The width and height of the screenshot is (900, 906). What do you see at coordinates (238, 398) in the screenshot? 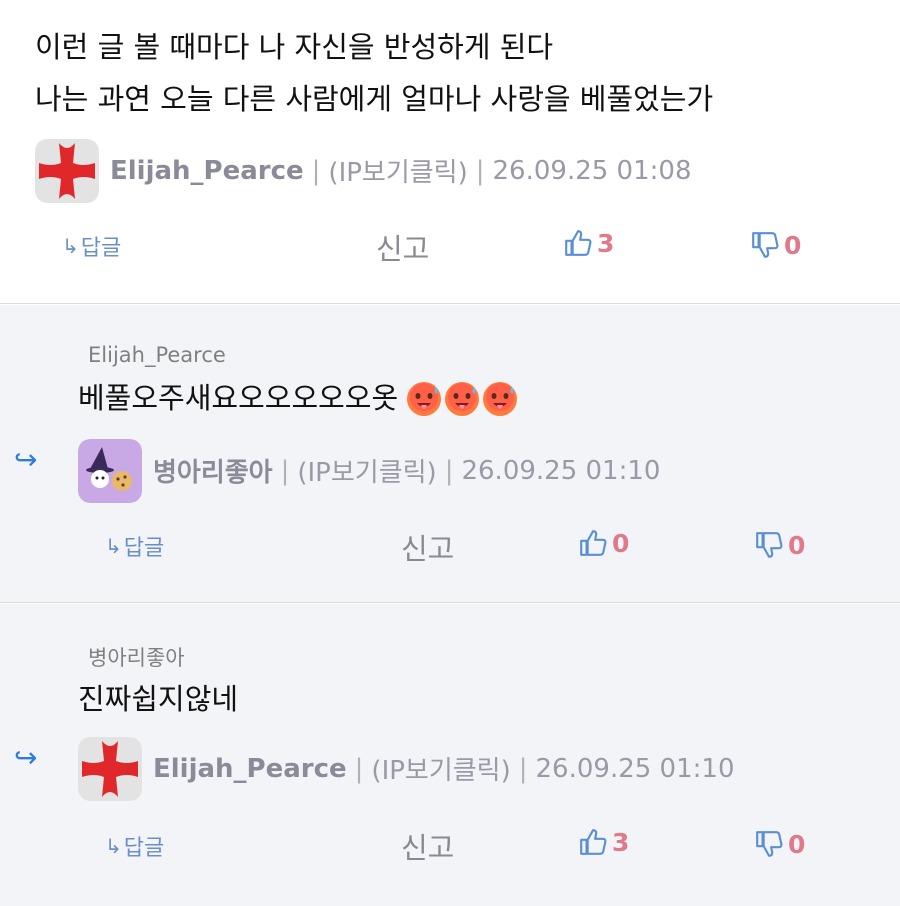
I see `comment-text: 베풀오주새요오오오오오옷` at bounding box center [238, 398].